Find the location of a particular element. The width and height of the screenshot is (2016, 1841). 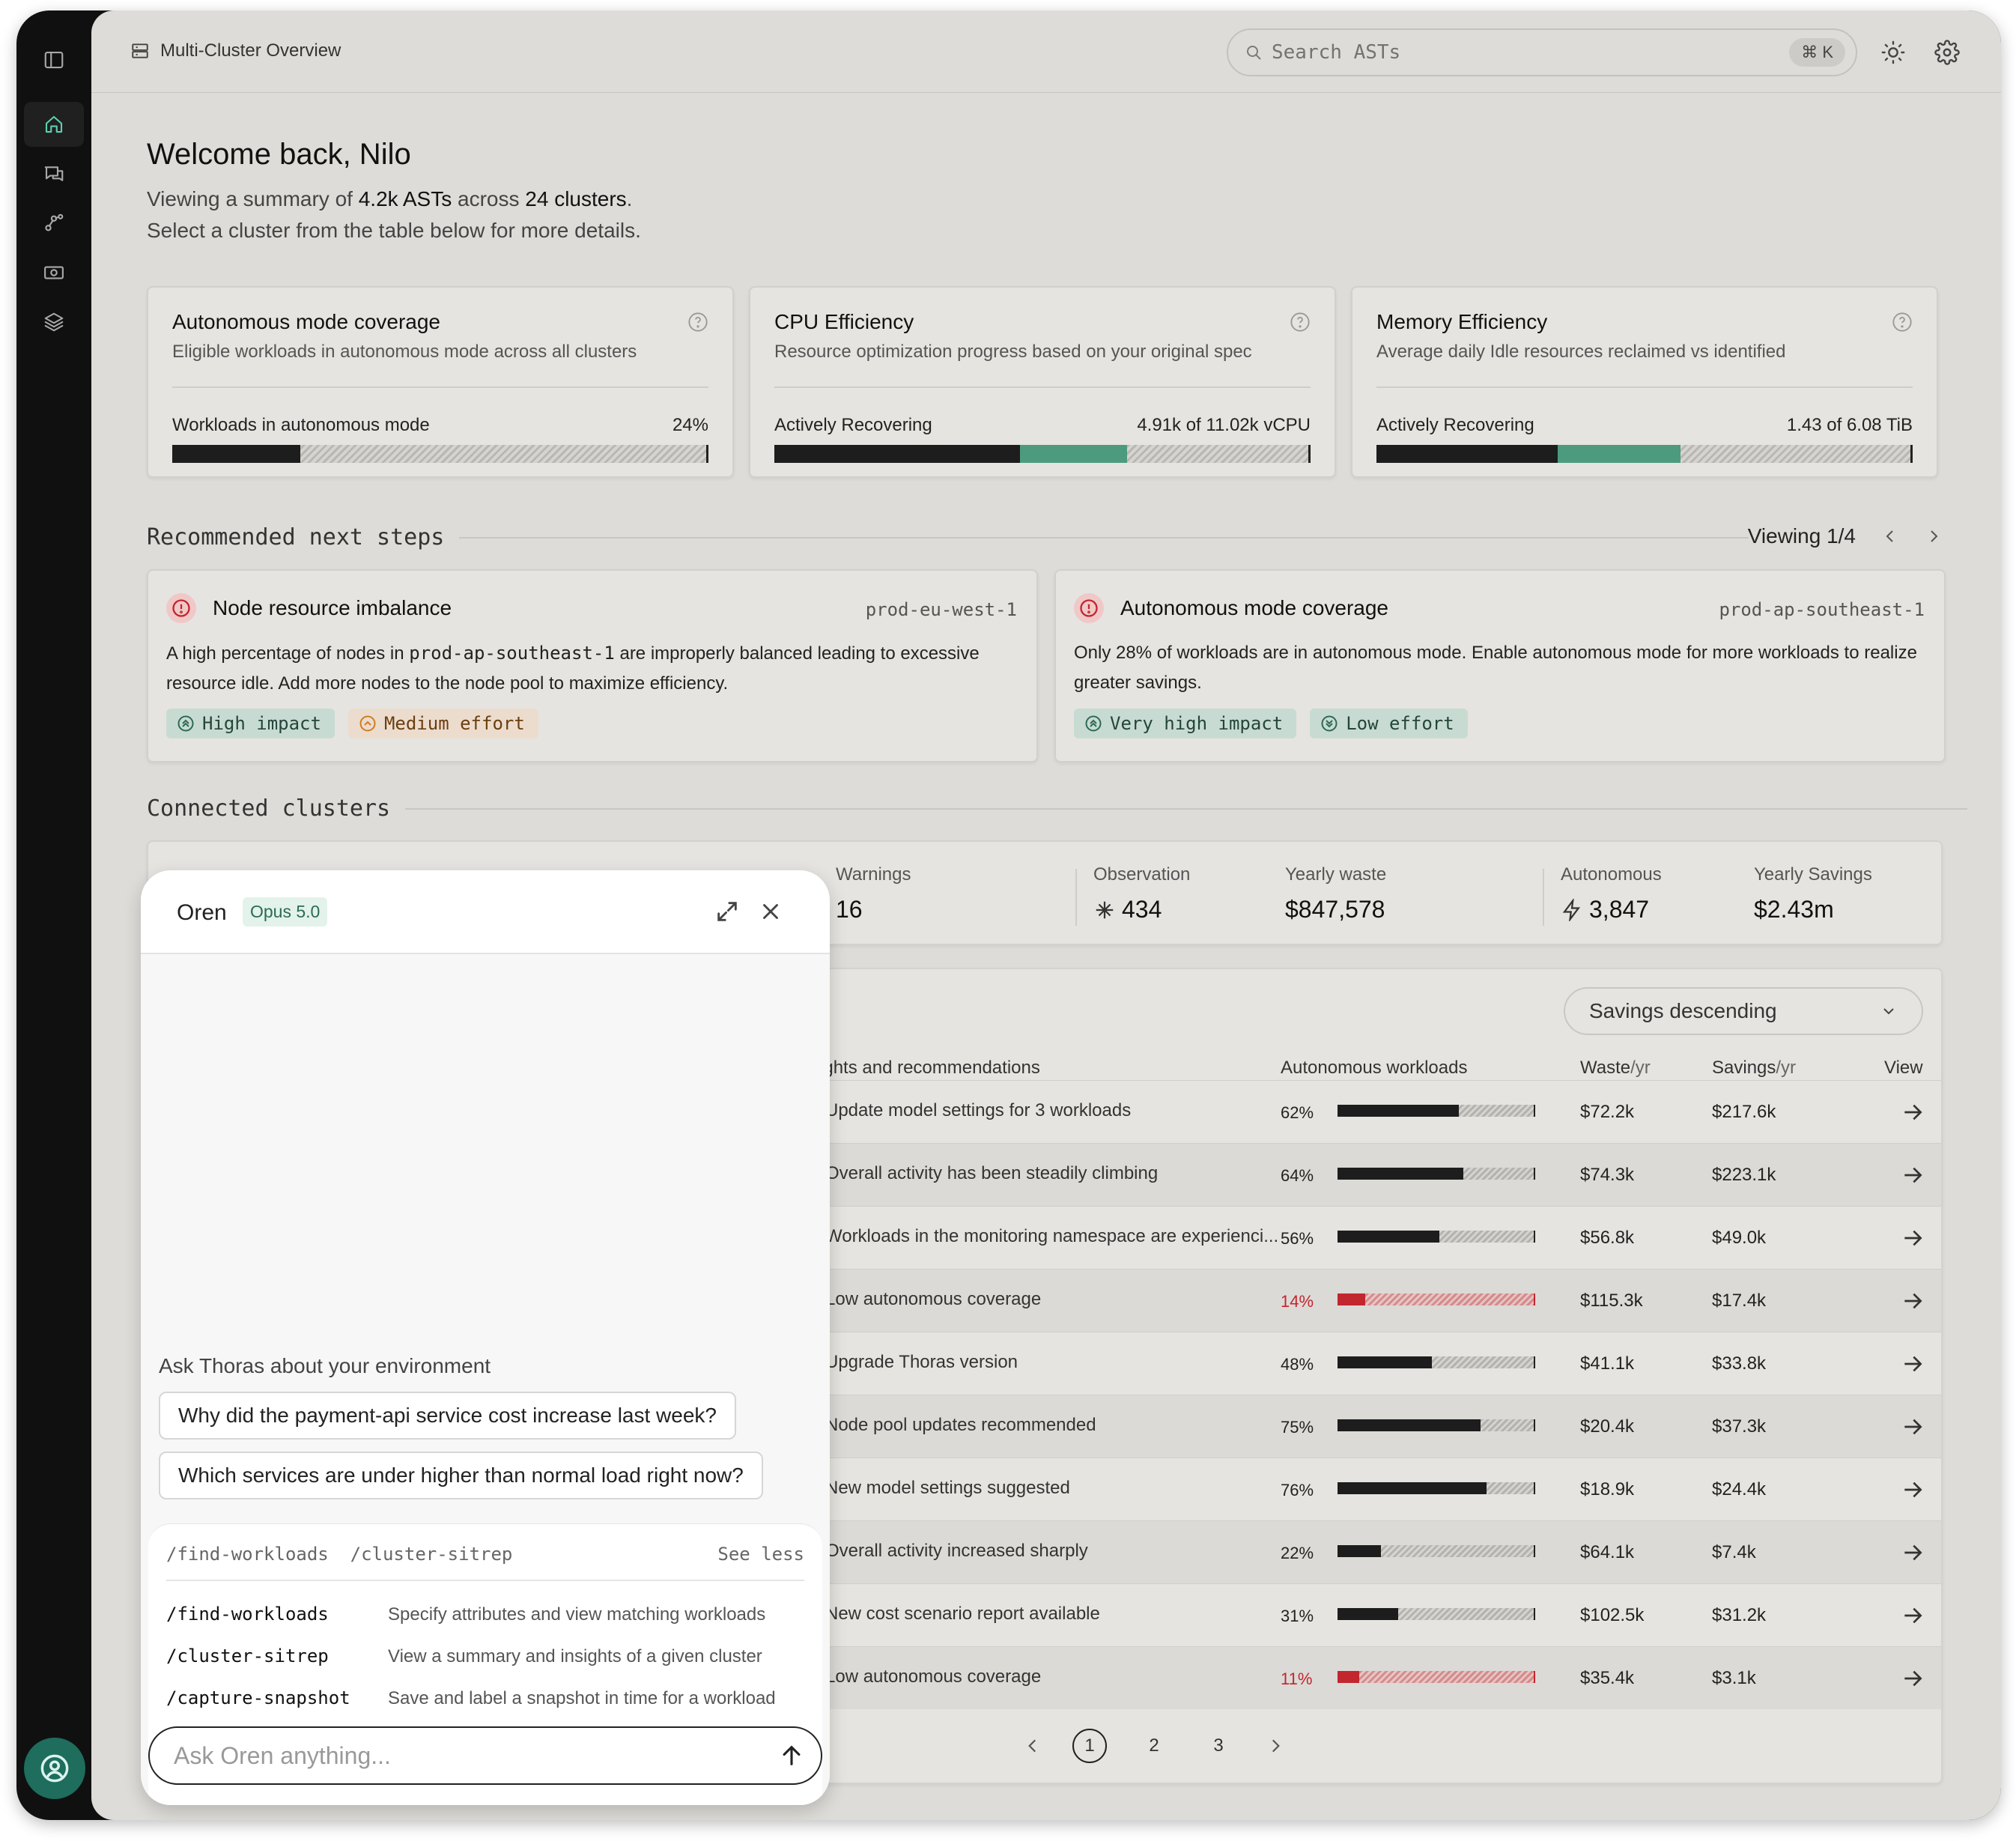

search-bar: ⌘ K is located at coordinates (1542, 52).